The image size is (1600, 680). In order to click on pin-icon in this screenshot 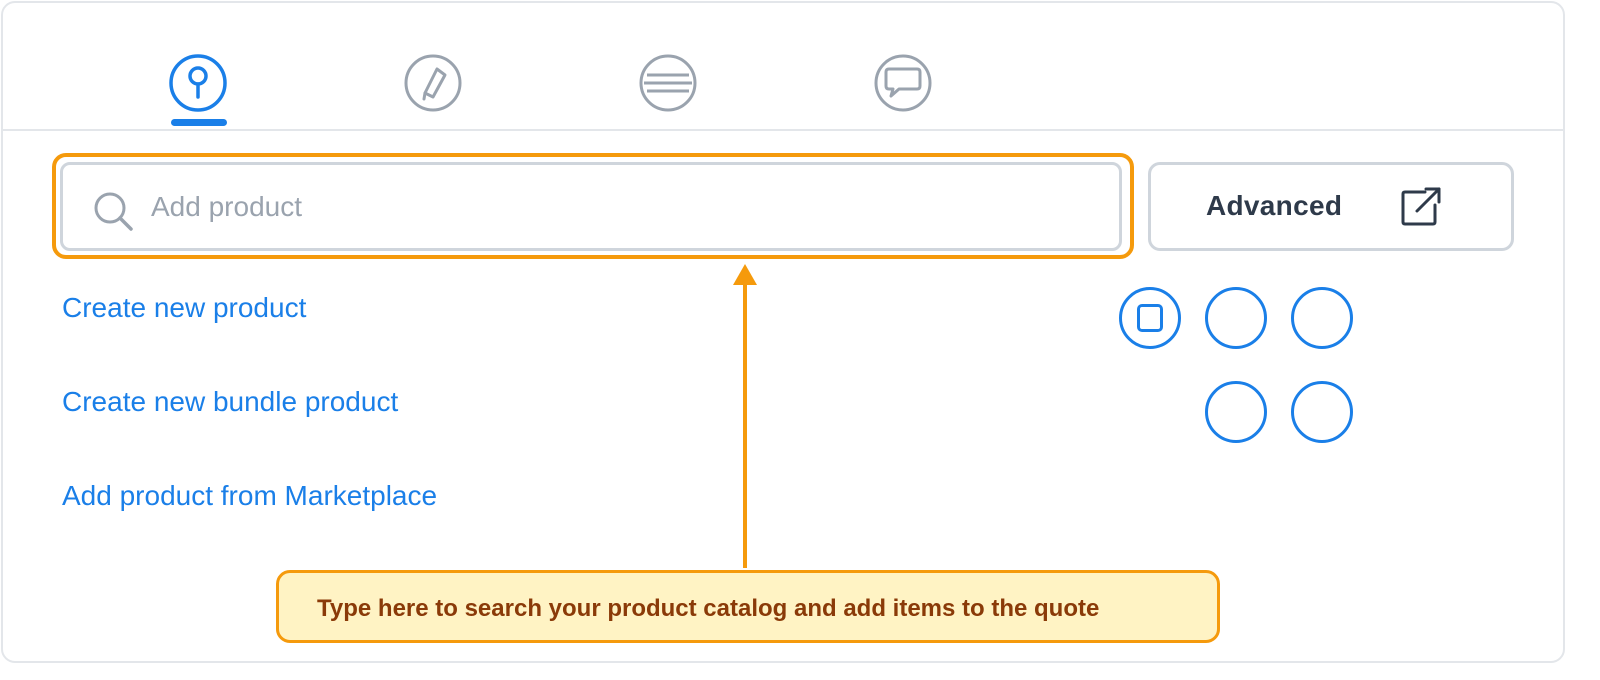, I will do `click(198, 83)`.